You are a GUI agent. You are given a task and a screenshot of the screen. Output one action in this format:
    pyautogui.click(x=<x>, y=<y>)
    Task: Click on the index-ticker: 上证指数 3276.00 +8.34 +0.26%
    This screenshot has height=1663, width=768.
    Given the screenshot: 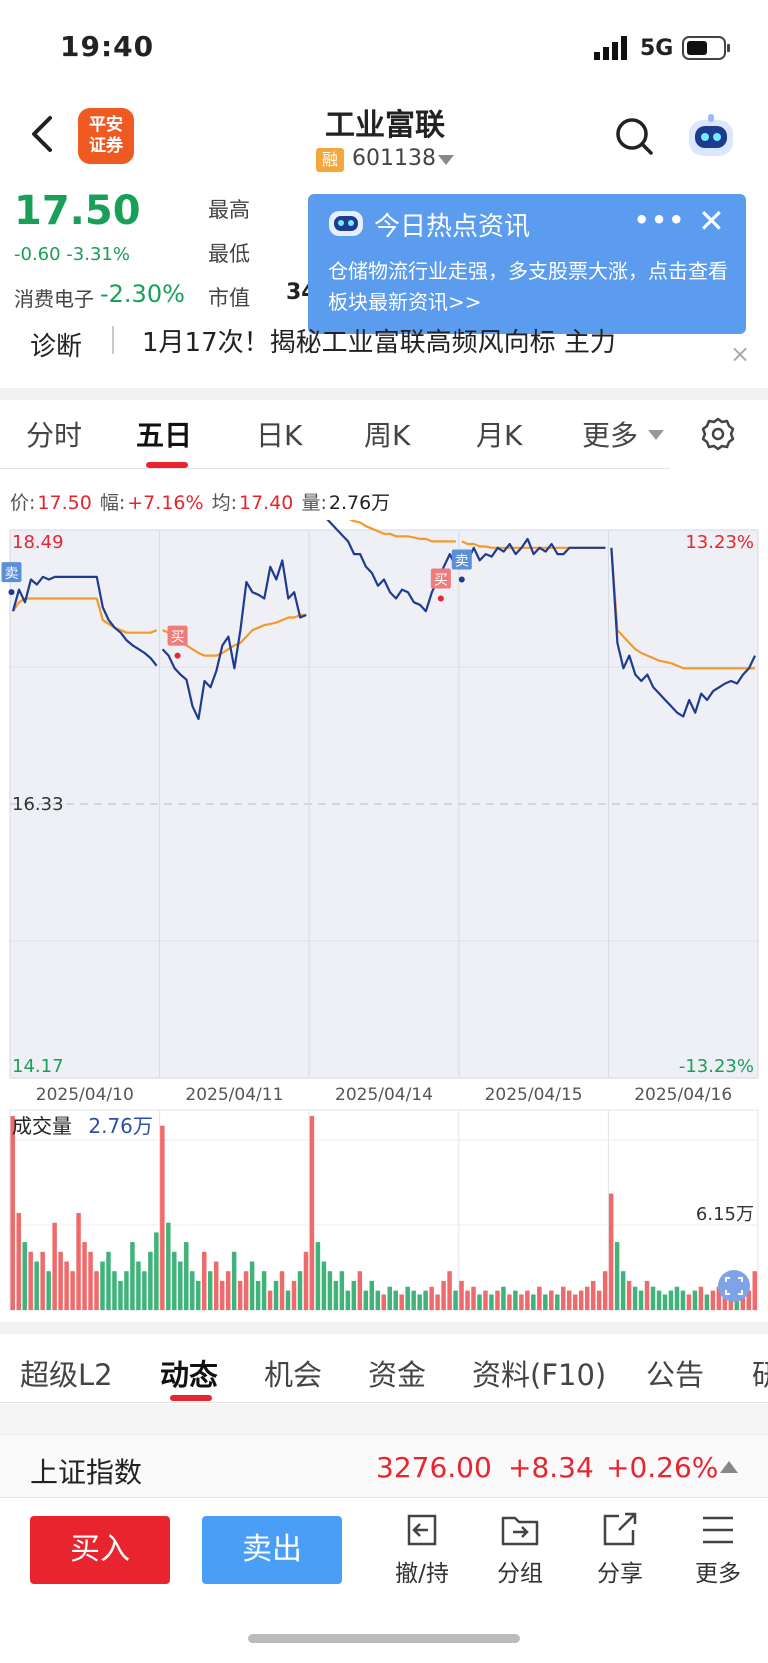 What is the action you would take?
    pyautogui.click(x=384, y=1466)
    